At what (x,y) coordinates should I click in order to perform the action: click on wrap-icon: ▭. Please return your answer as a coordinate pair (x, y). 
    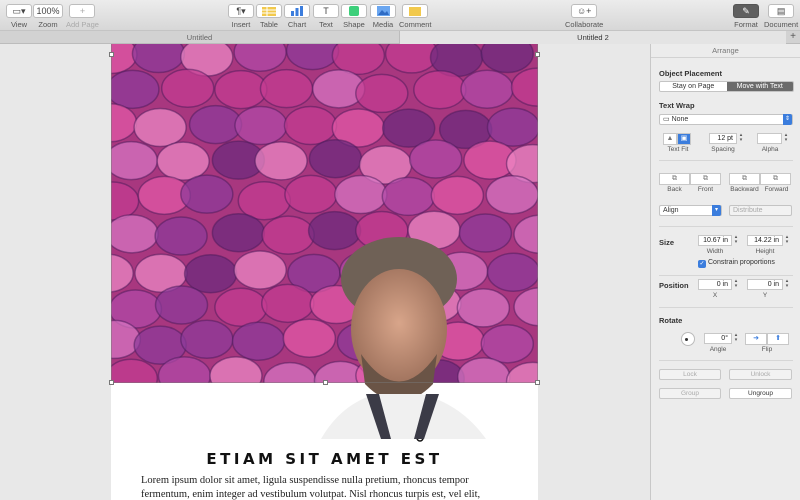
    Looking at the image, I should click on (667, 119).